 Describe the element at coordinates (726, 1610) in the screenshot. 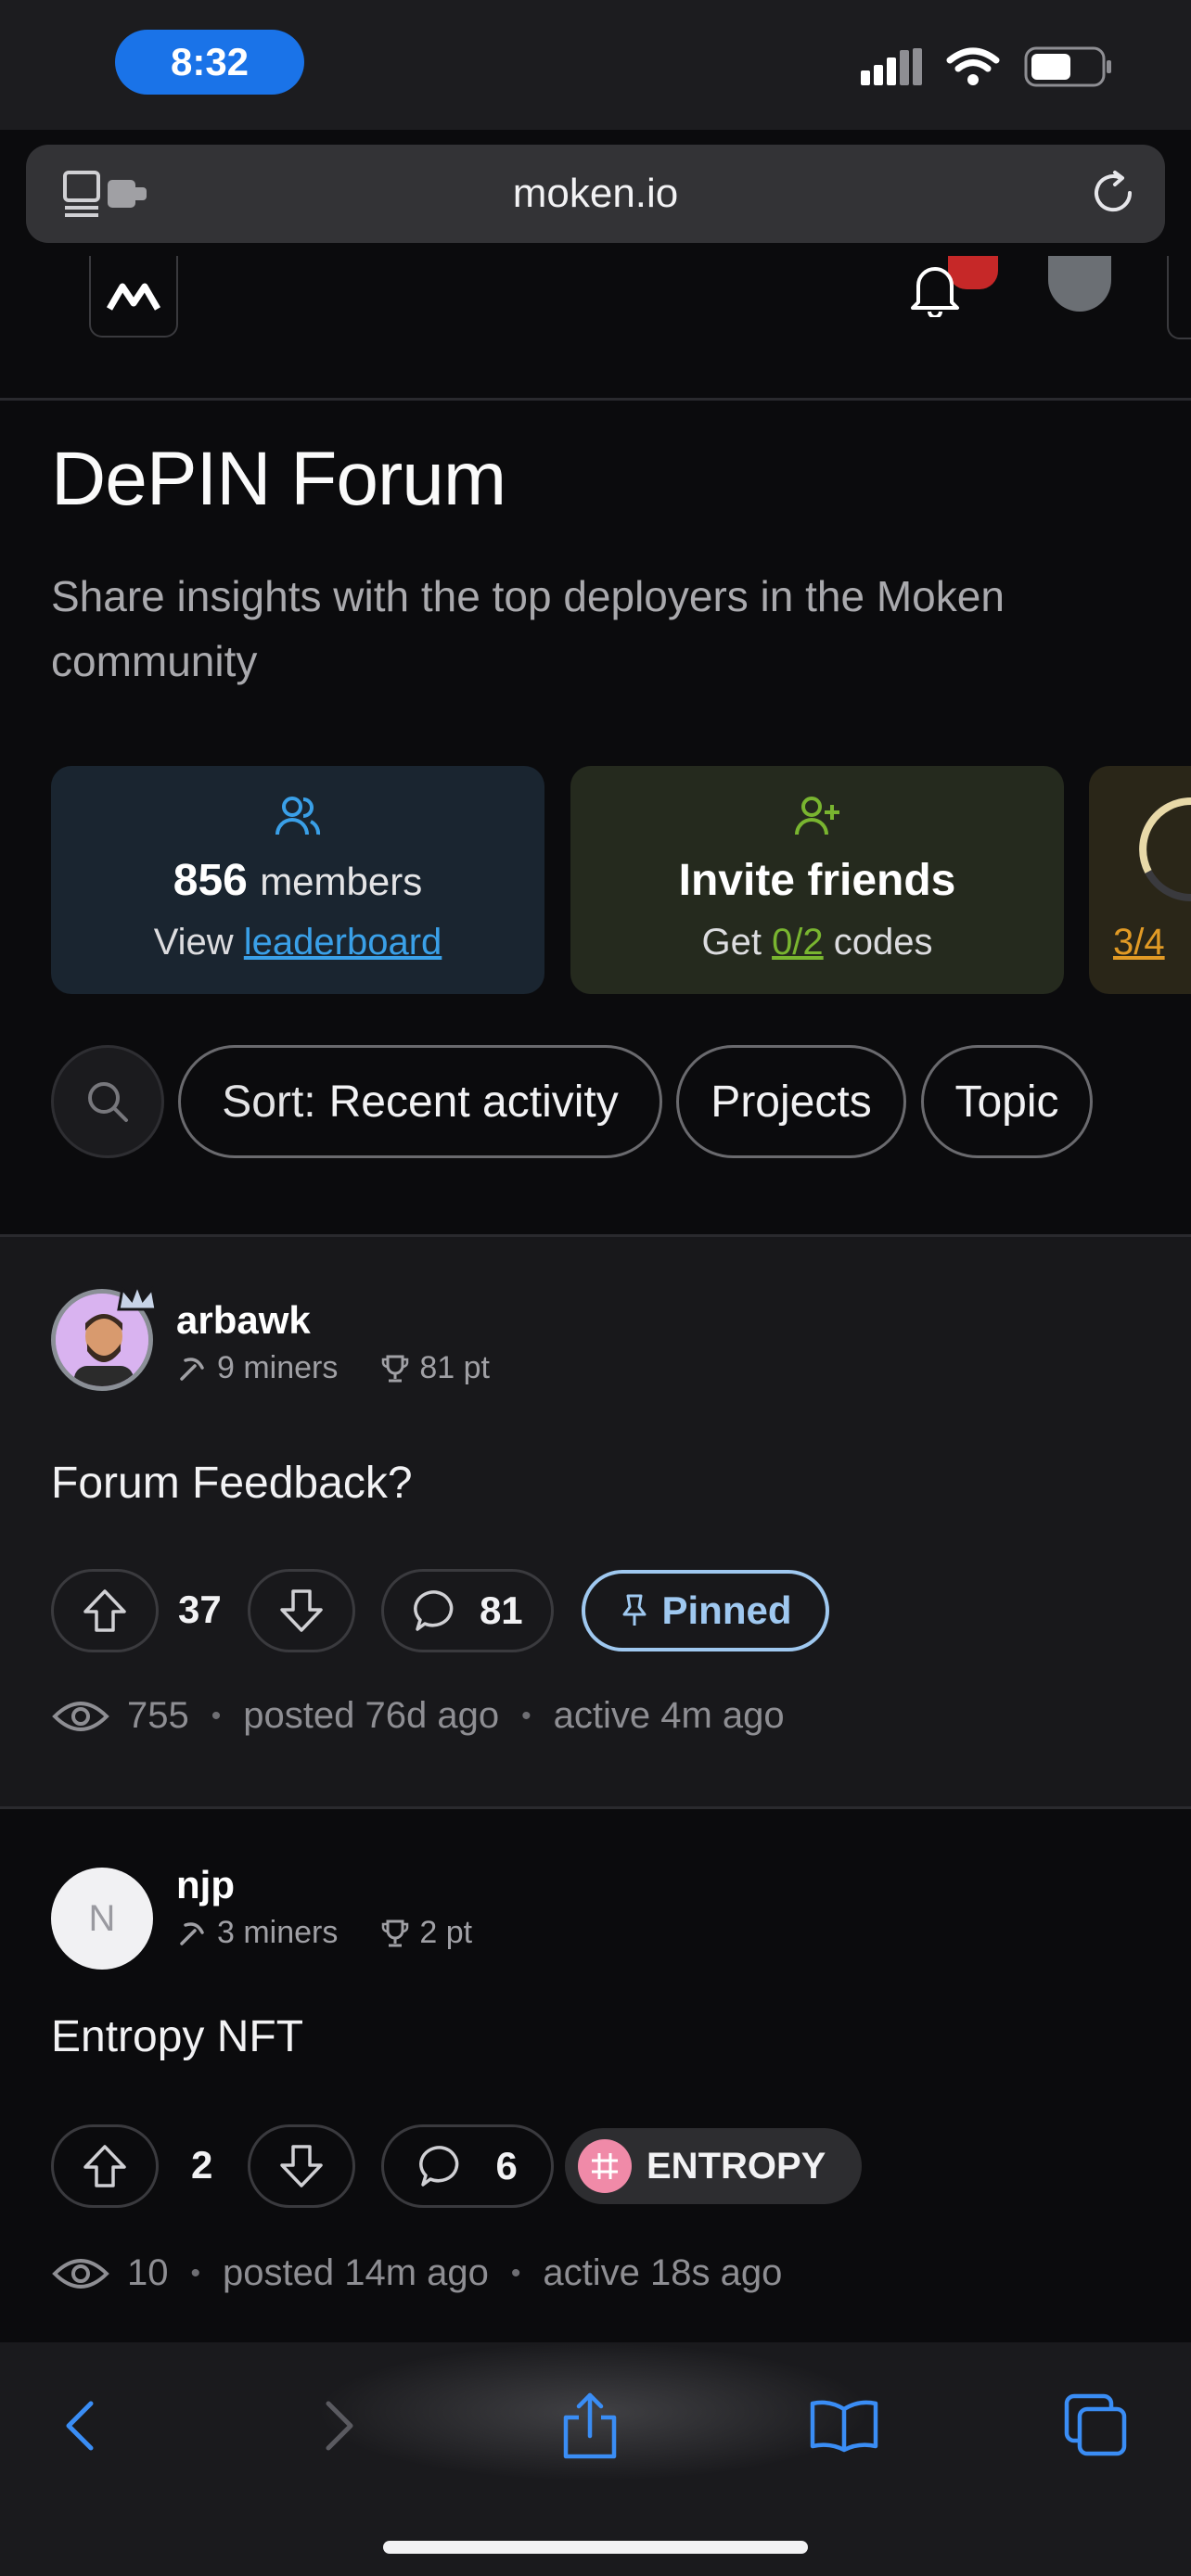

I see `pinned-label: Pinned` at that location.